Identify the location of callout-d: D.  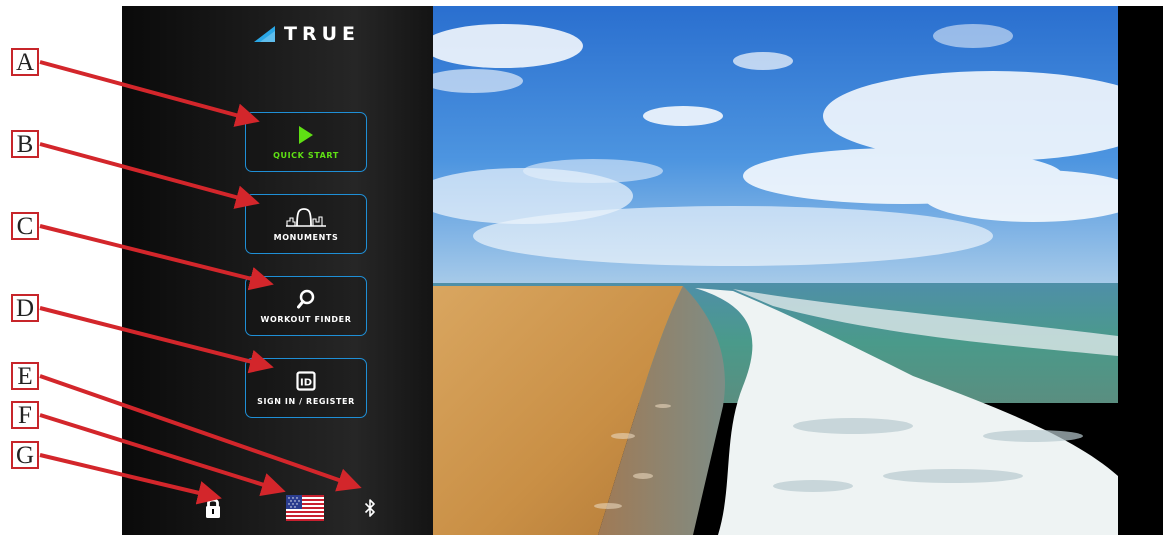
(25, 308).